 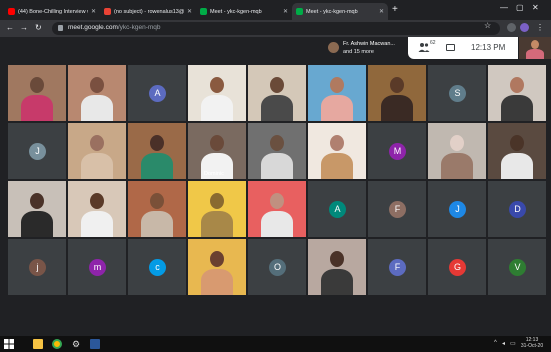 I want to click on people-icon, so click(x=424, y=47).